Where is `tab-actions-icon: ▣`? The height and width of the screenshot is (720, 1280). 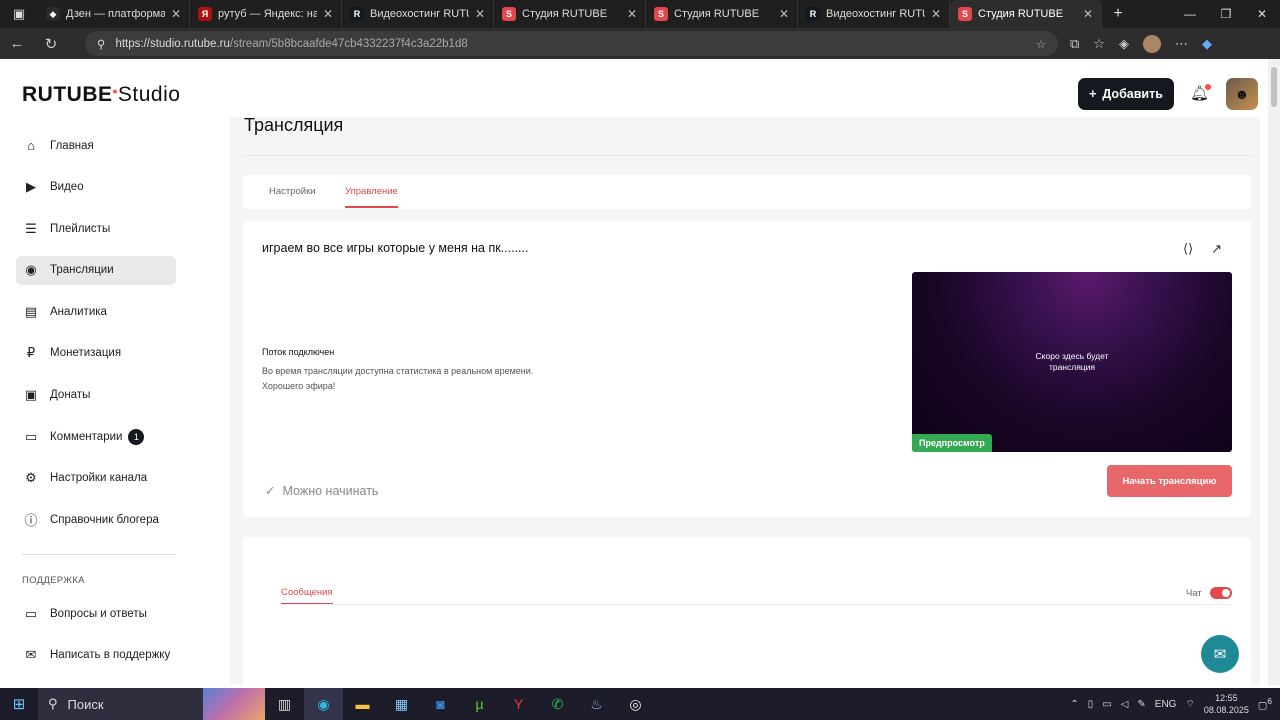 tab-actions-icon: ▣ is located at coordinates (19, 14).